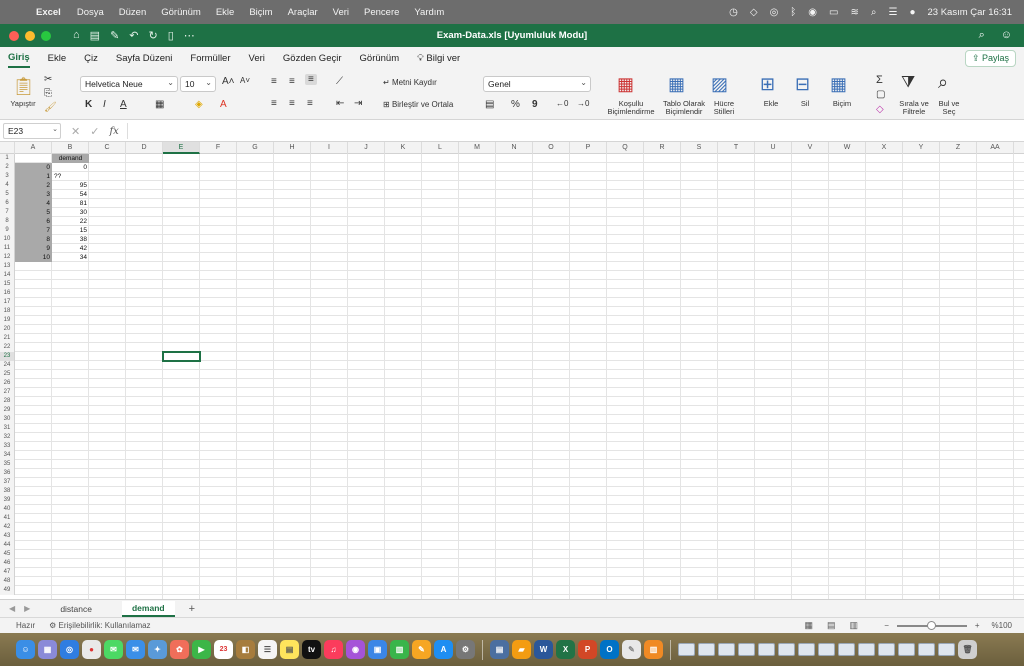 The height and width of the screenshot is (666, 1024). I want to click on name-box: E23 ⌄, so click(32, 131).